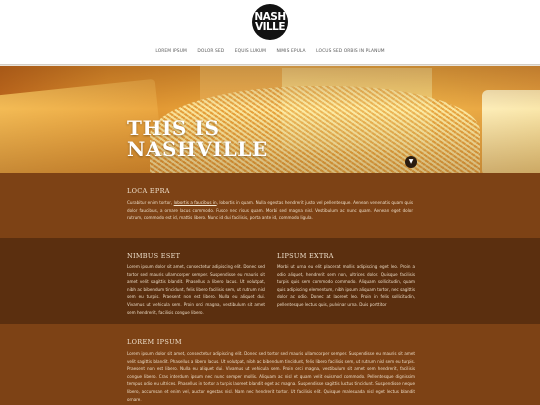  Describe the element at coordinates (173, 128) in the screenshot. I see `hero-title-line-1: THIS IS` at that location.